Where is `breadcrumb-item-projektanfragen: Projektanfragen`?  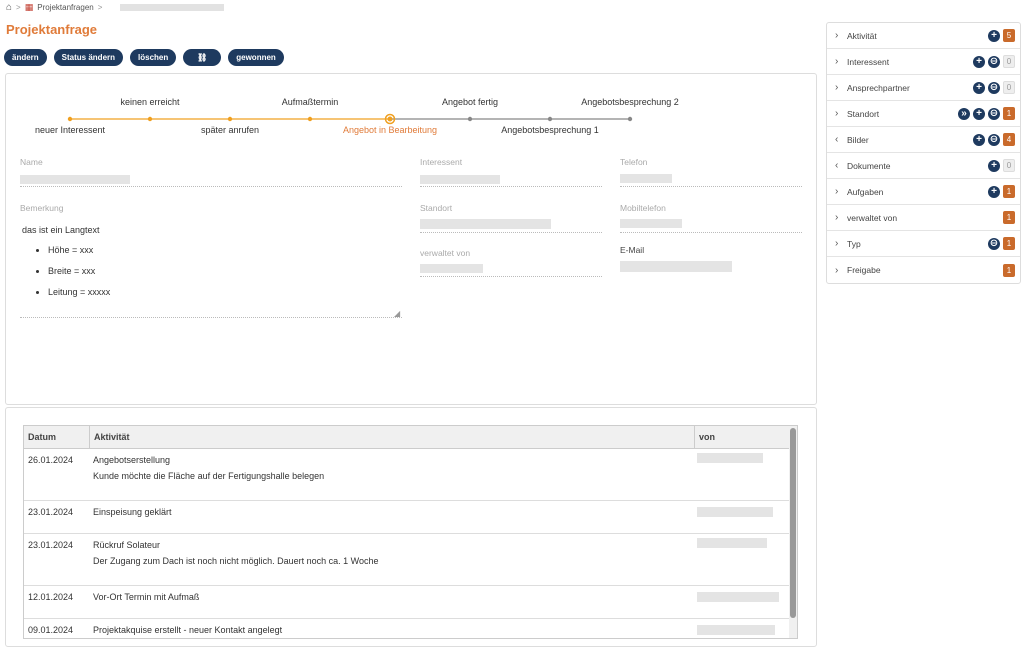 breadcrumb-item-projektanfragen: Projektanfragen is located at coordinates (65, 7).